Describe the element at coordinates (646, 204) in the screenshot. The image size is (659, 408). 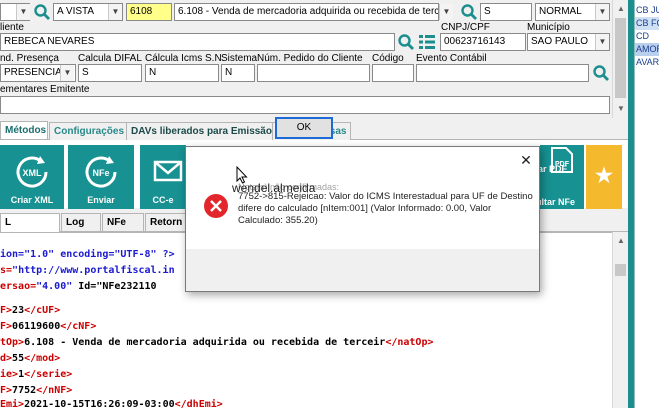
I see `right-list: CB JU CB FO CD AMOR AVAR` at that location.